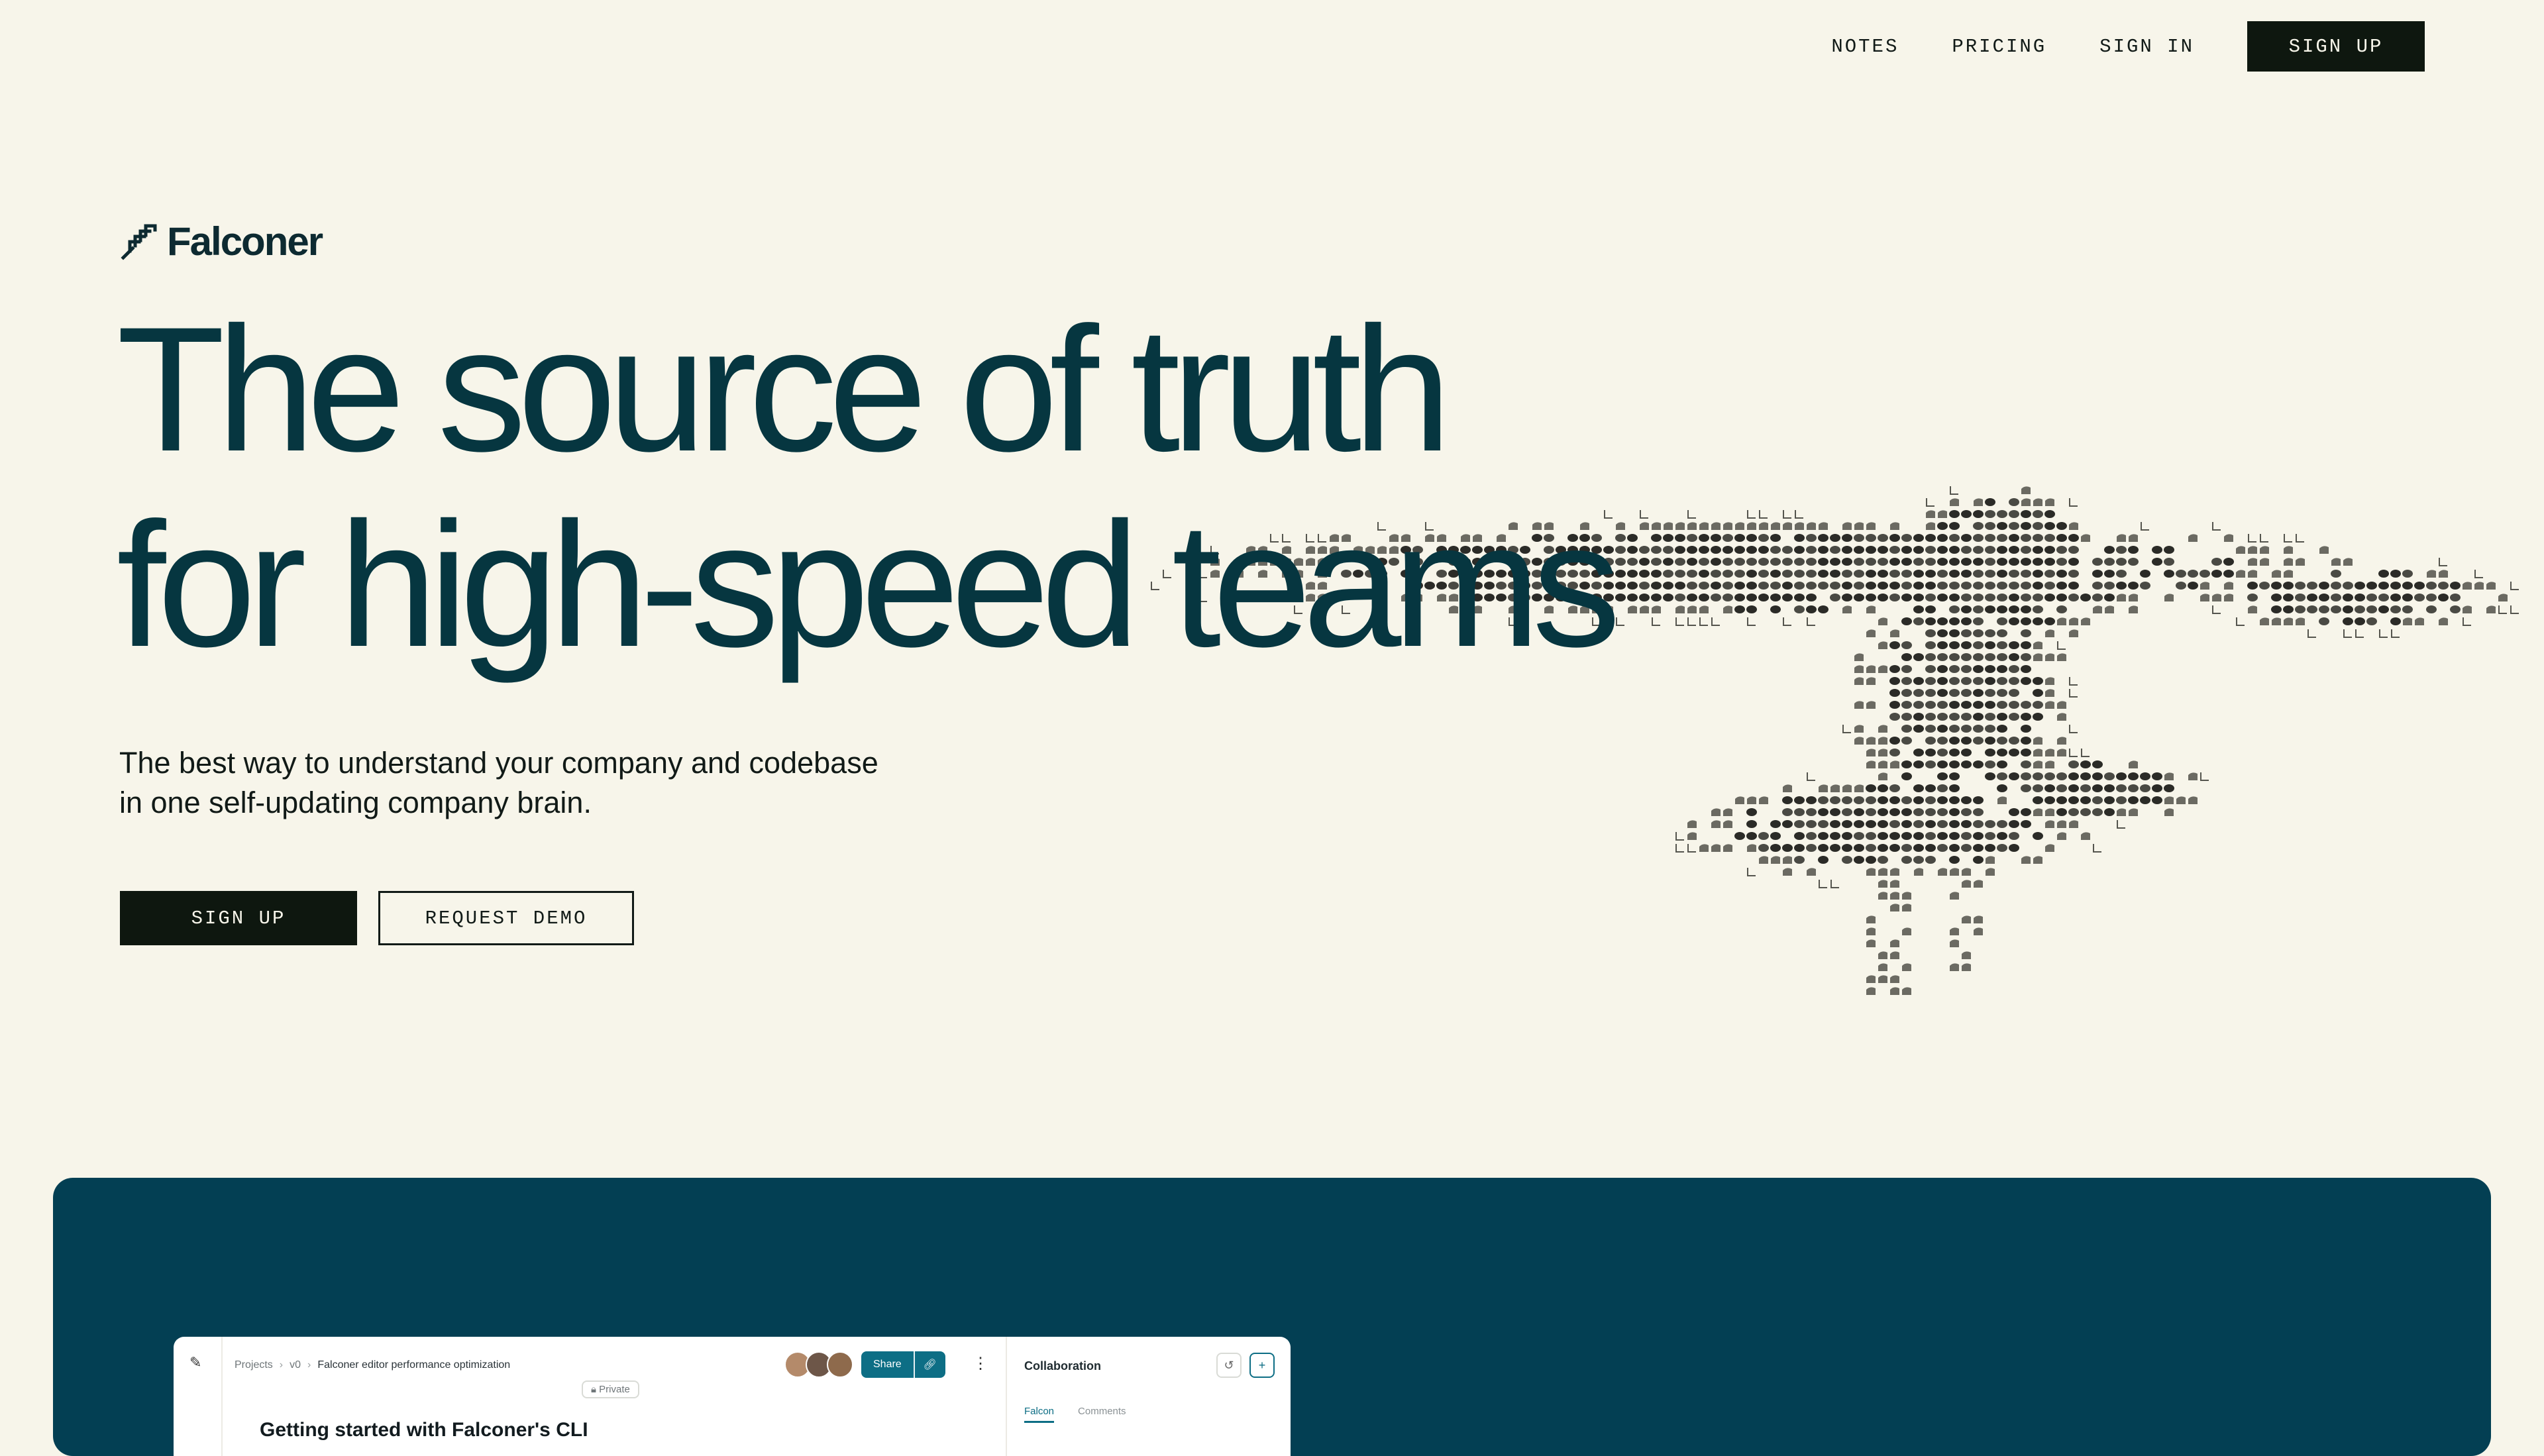  Describe the element at coordinates (424, 1430) in the screenshot. I see `document-title: Getting started with Falconer's CLI` at that location.